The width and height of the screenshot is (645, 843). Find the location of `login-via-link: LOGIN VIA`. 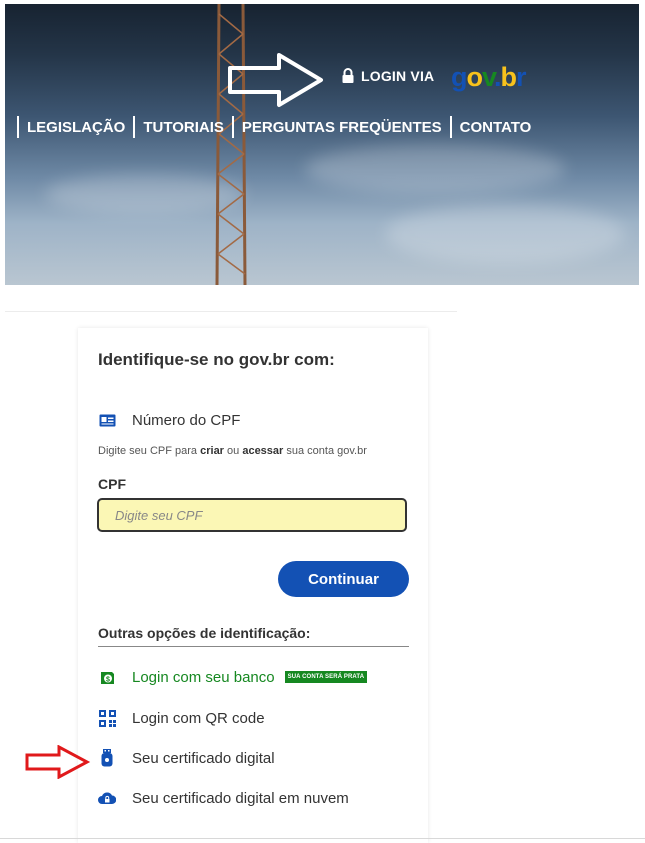

login-via-link: LOGIN VIA is located at coordinates (387, 76).